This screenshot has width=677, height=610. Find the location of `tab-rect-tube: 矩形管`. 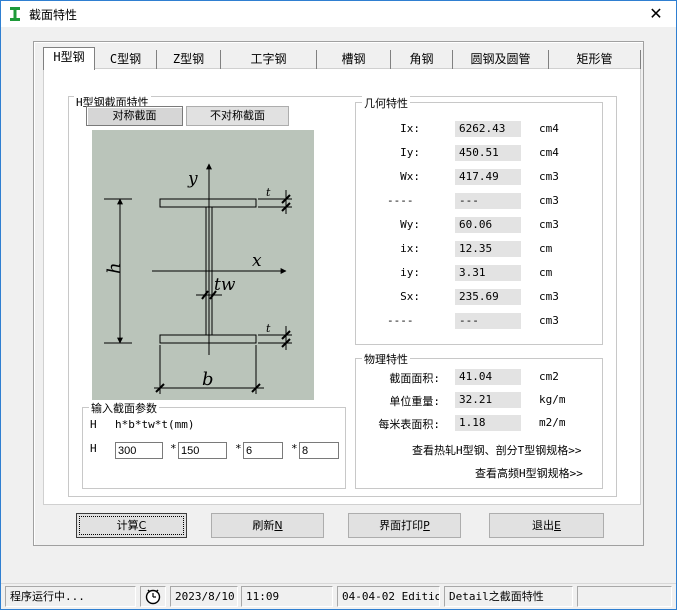

tab-rect-tube: 矩形管 is located at coordinates (595, 59).